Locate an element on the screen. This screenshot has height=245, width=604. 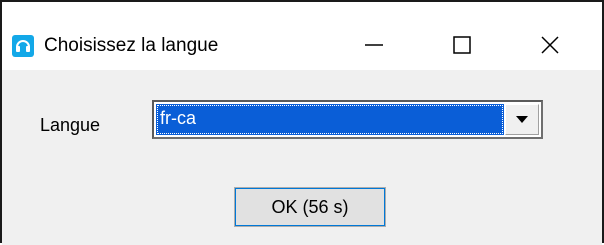
dropdown-button is located at coordinates (522, 119).